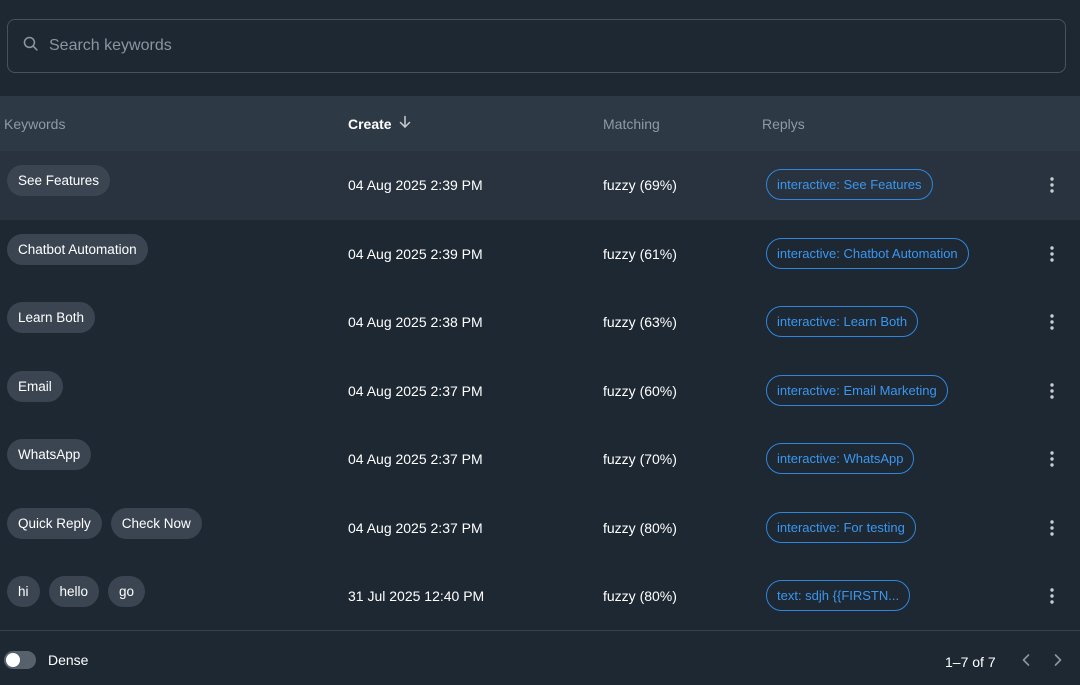 The width and height of the screenshot is (1080, 685). Describe the element at coordinates (631, 124) in the screenshot. I see `header-matching: Matching` at that location.